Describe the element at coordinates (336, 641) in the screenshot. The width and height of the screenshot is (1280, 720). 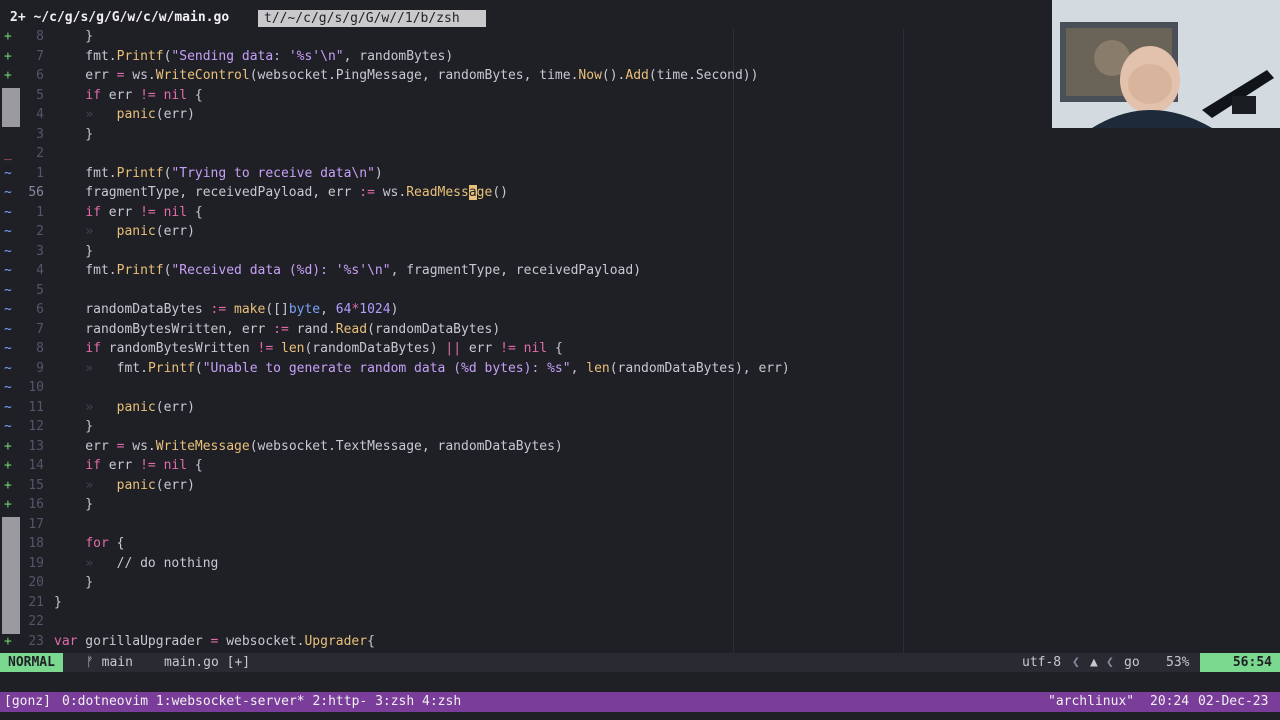
I see `code-token: Upgrader` at that location.